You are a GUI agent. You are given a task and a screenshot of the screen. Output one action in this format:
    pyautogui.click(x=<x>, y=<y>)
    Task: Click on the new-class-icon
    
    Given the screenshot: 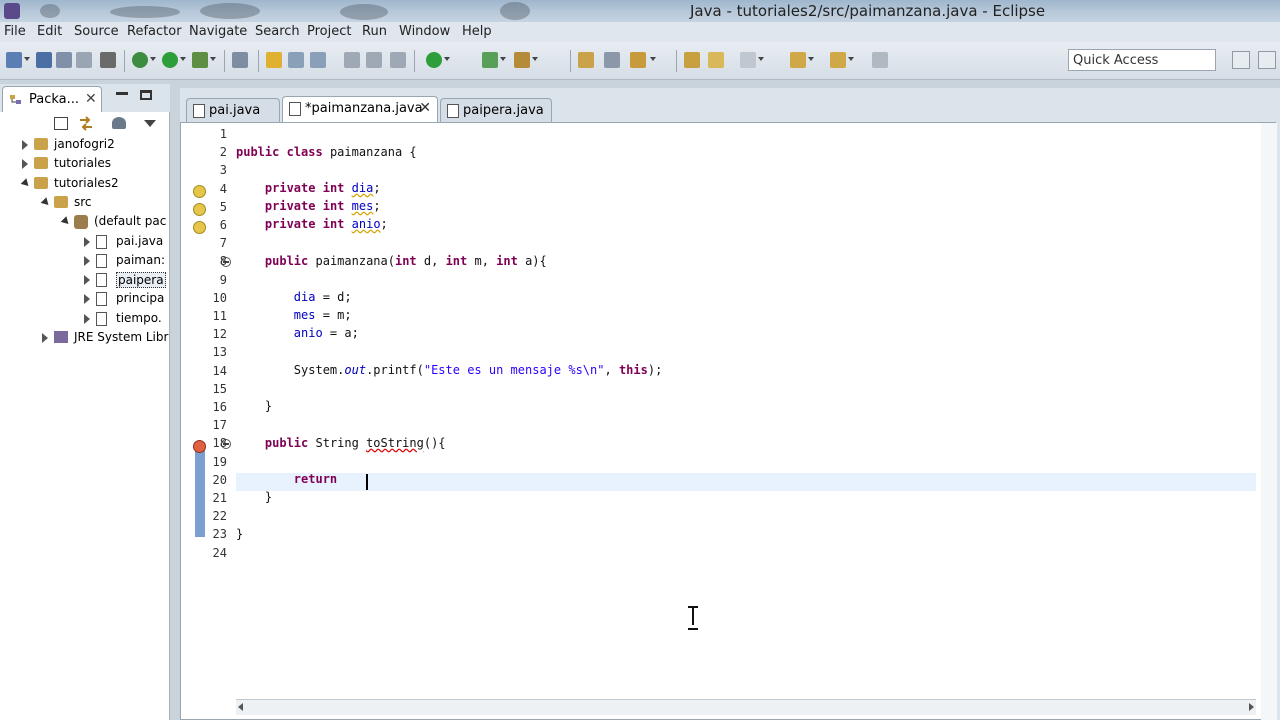 What is the action you would take?
    pyautogui.click(x=490, y=60)
    